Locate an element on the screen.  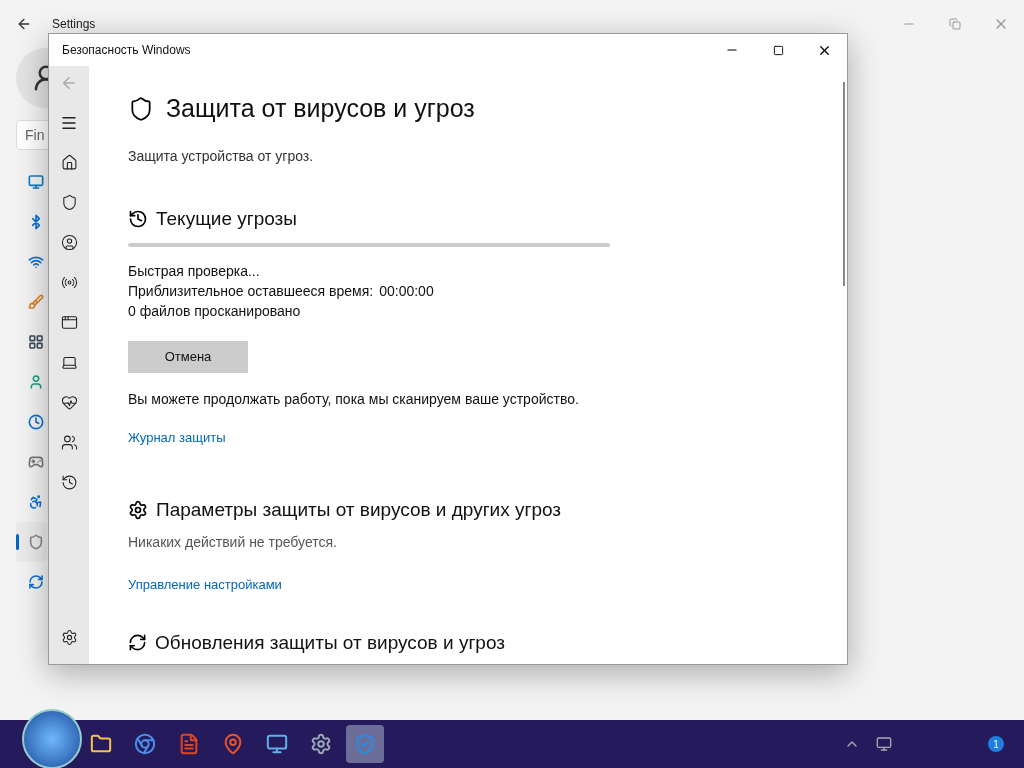
clock-icon is located at coordinates (36, 422).